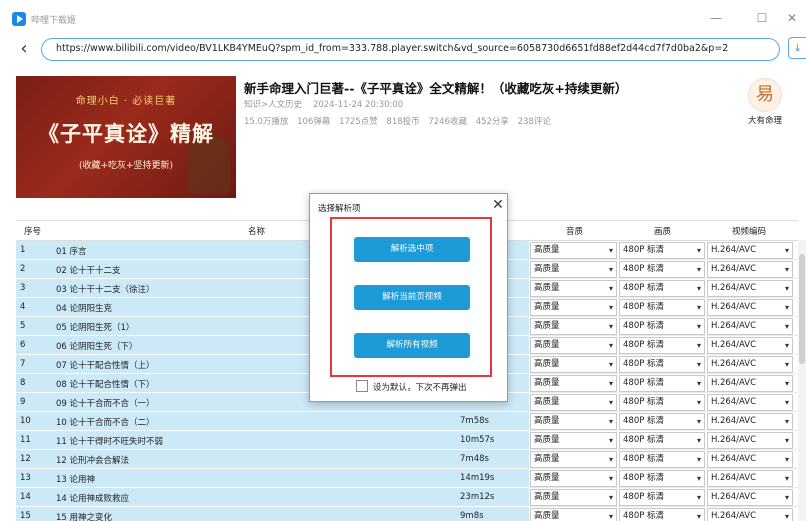 The image size is (806, 521). Describe the element at coordinates (765, 120) in the screenshot. I see `uploader-name: 大有命理` at that location.